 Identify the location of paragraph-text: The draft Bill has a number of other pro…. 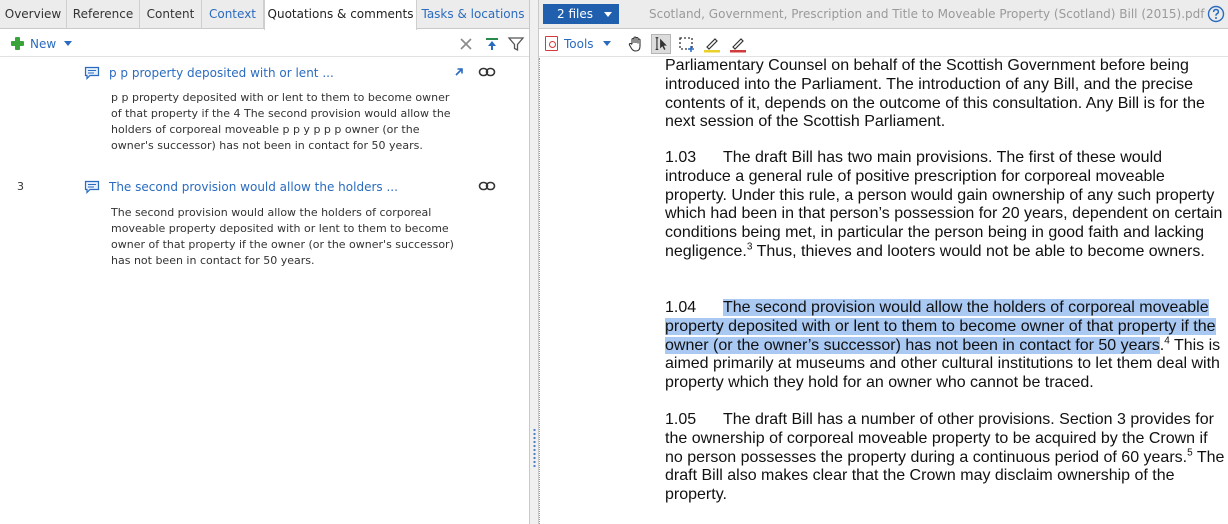
(939, 438).